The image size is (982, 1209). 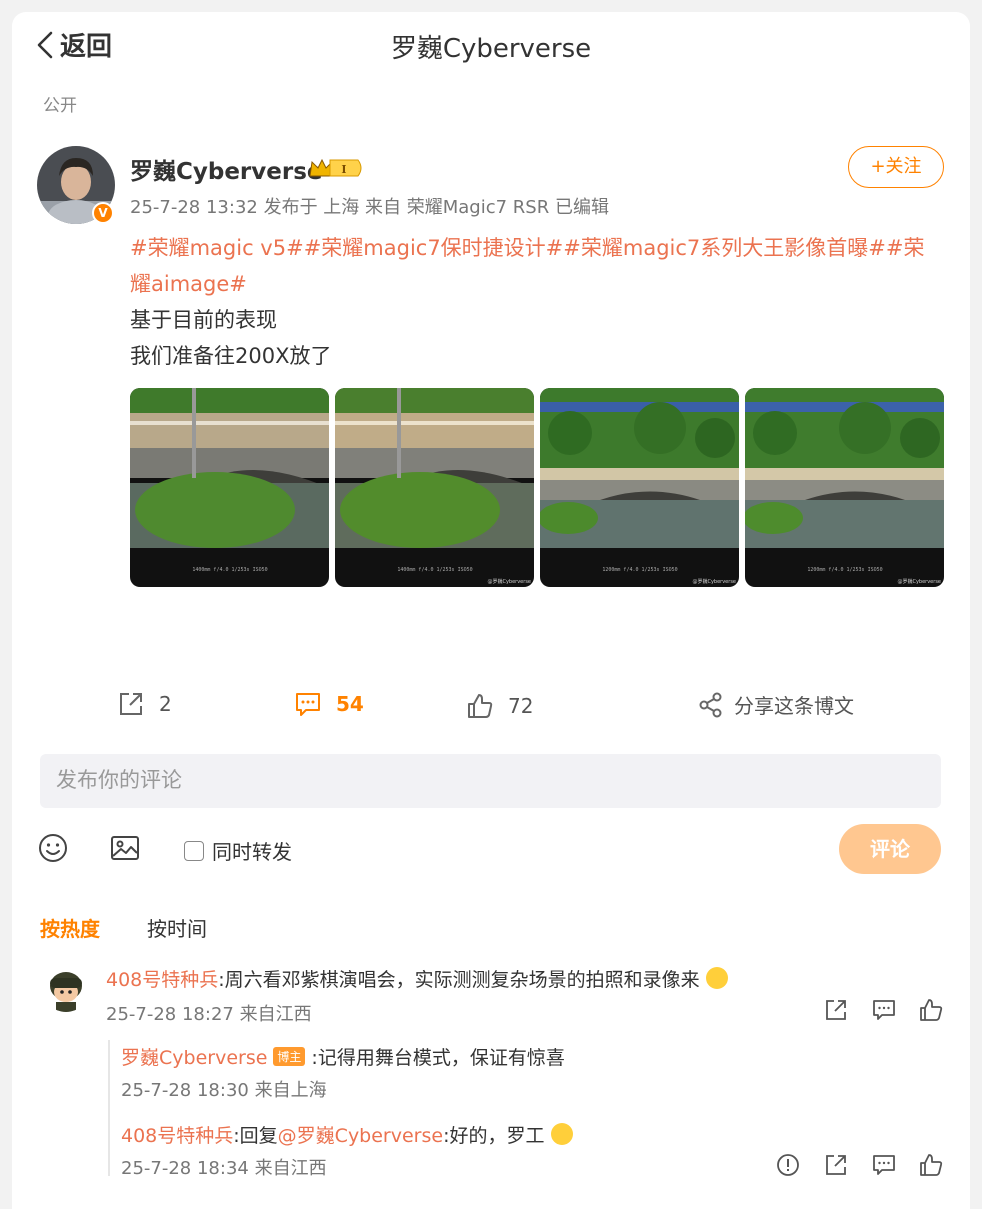 I want to click on sort-by-hot-tab: 按热度, so click(x=70, y=927).